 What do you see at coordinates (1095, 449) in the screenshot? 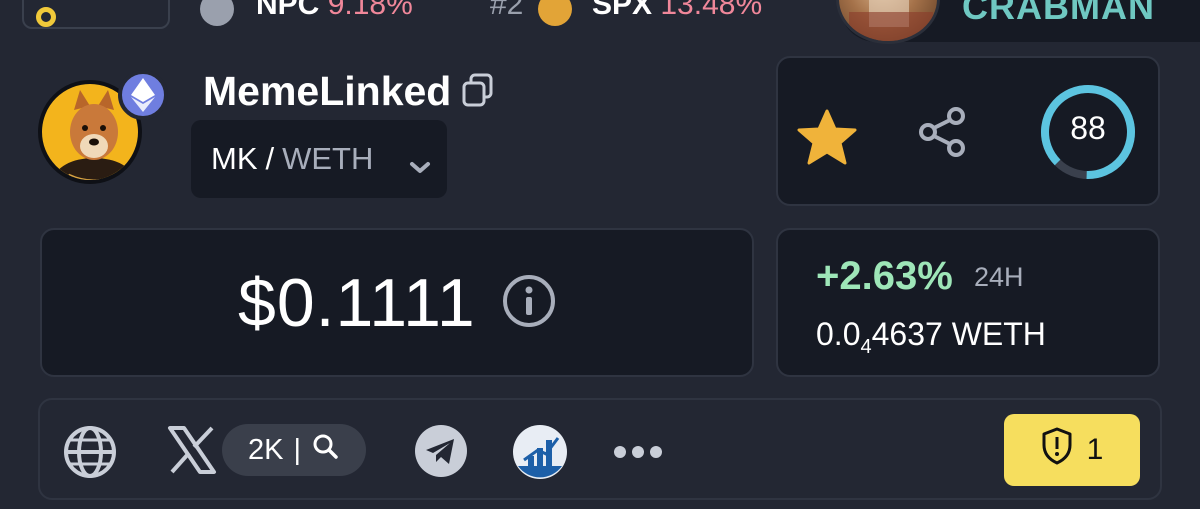
I see `audit-count: 1` at bounding box center [1095, 449].